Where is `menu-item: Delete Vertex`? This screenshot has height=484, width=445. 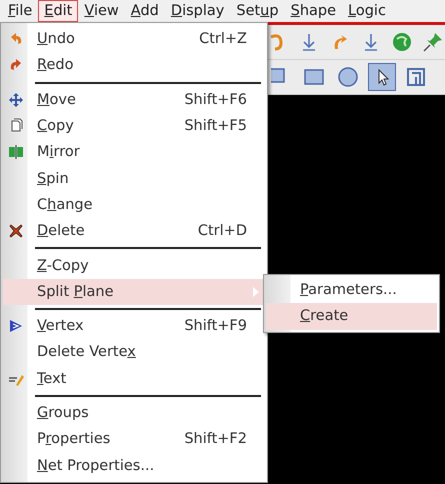
menu-item: Delete Vertex is located at coordinates (134, 352).